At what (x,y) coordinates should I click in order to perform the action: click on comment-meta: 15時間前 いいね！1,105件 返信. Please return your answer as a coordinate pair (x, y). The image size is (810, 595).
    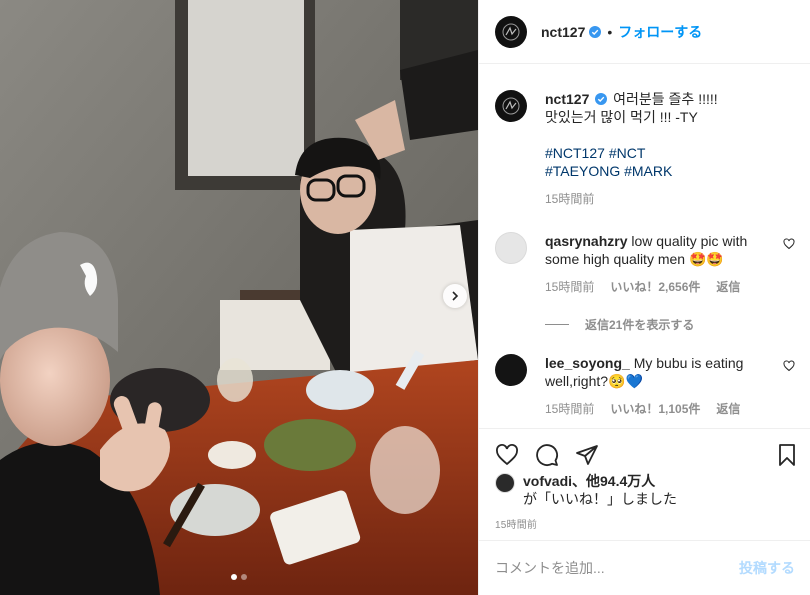
    Looking at the image, I should click on (658, 409).